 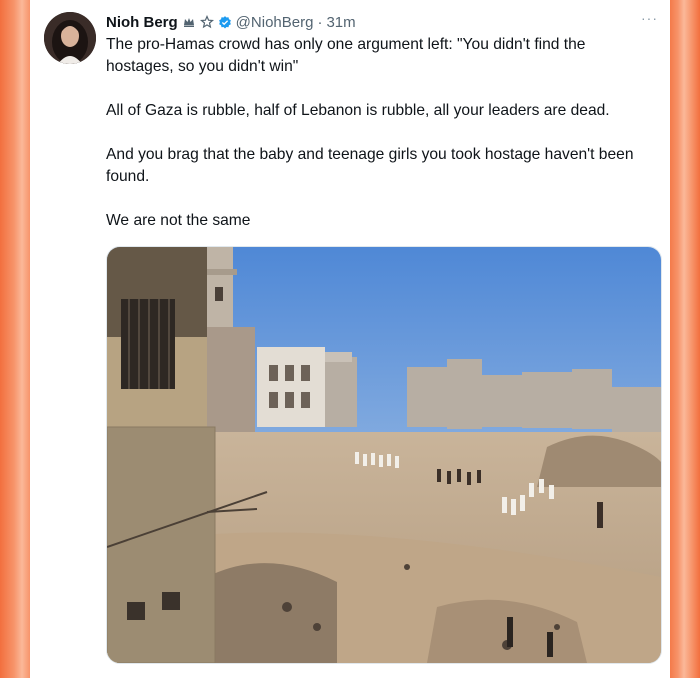 I want to click on tweet-header: Nioh Berg @NiohBerg · 31m, so click(x=231, y=22).